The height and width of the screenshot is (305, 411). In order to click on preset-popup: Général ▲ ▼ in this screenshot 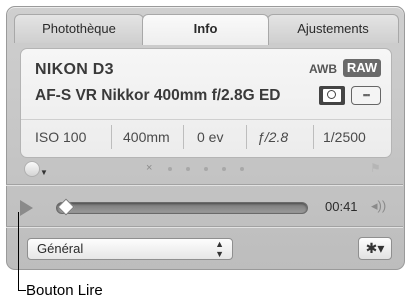, I will do `click(130, 249)`.